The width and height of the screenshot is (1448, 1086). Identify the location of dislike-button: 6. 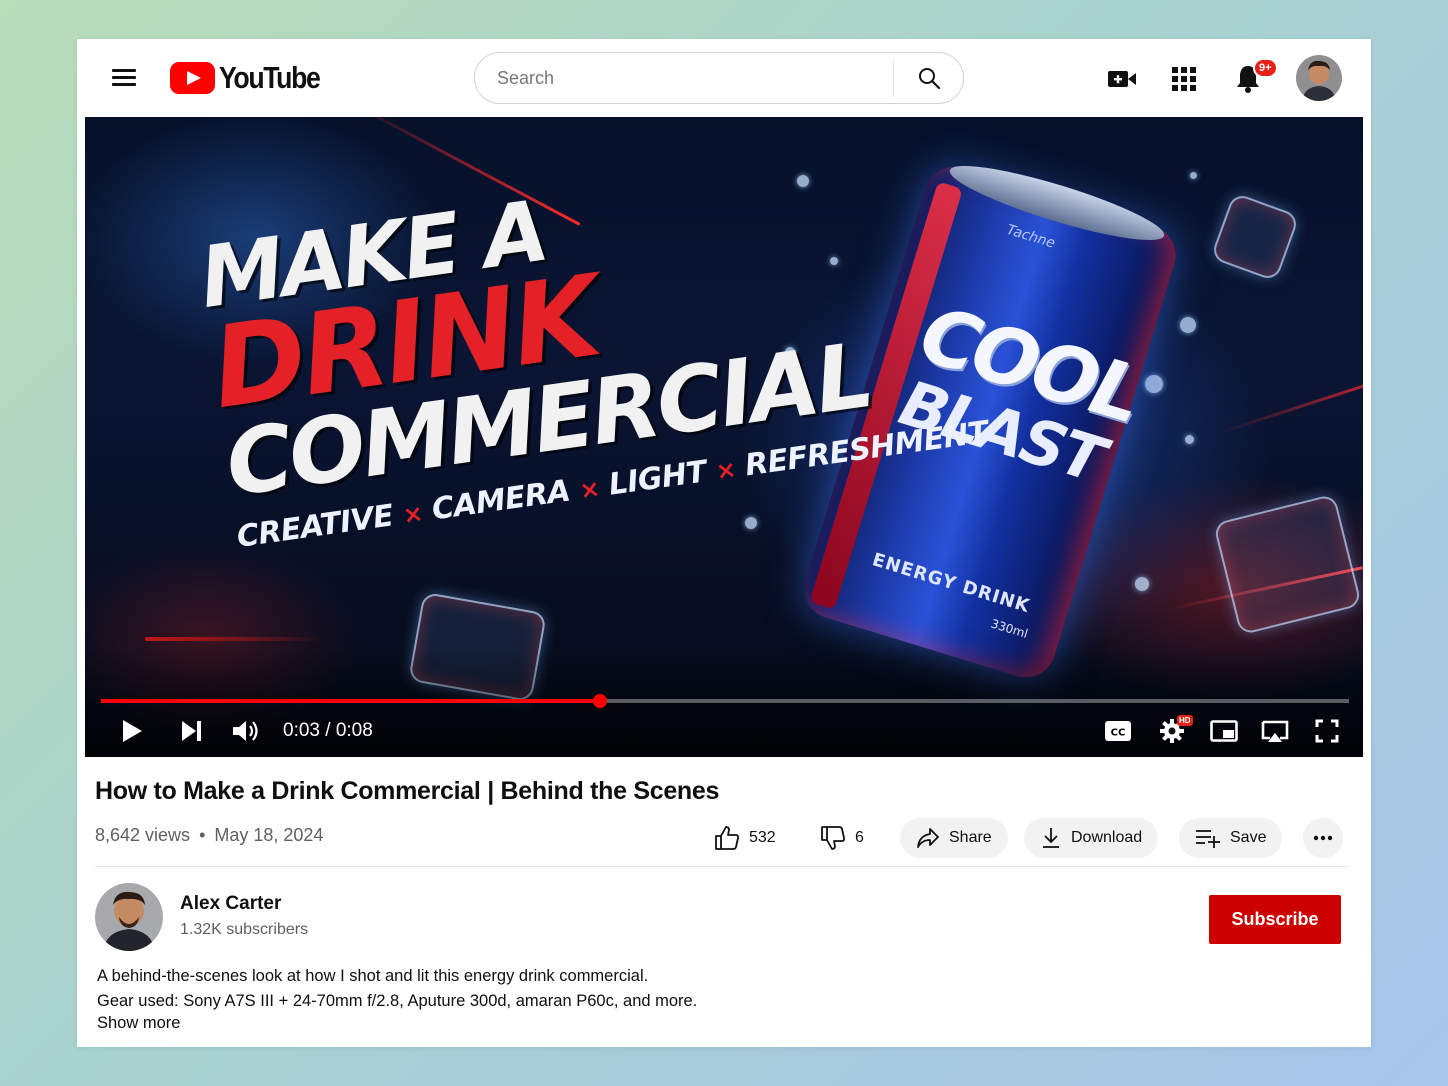
(842, 838).